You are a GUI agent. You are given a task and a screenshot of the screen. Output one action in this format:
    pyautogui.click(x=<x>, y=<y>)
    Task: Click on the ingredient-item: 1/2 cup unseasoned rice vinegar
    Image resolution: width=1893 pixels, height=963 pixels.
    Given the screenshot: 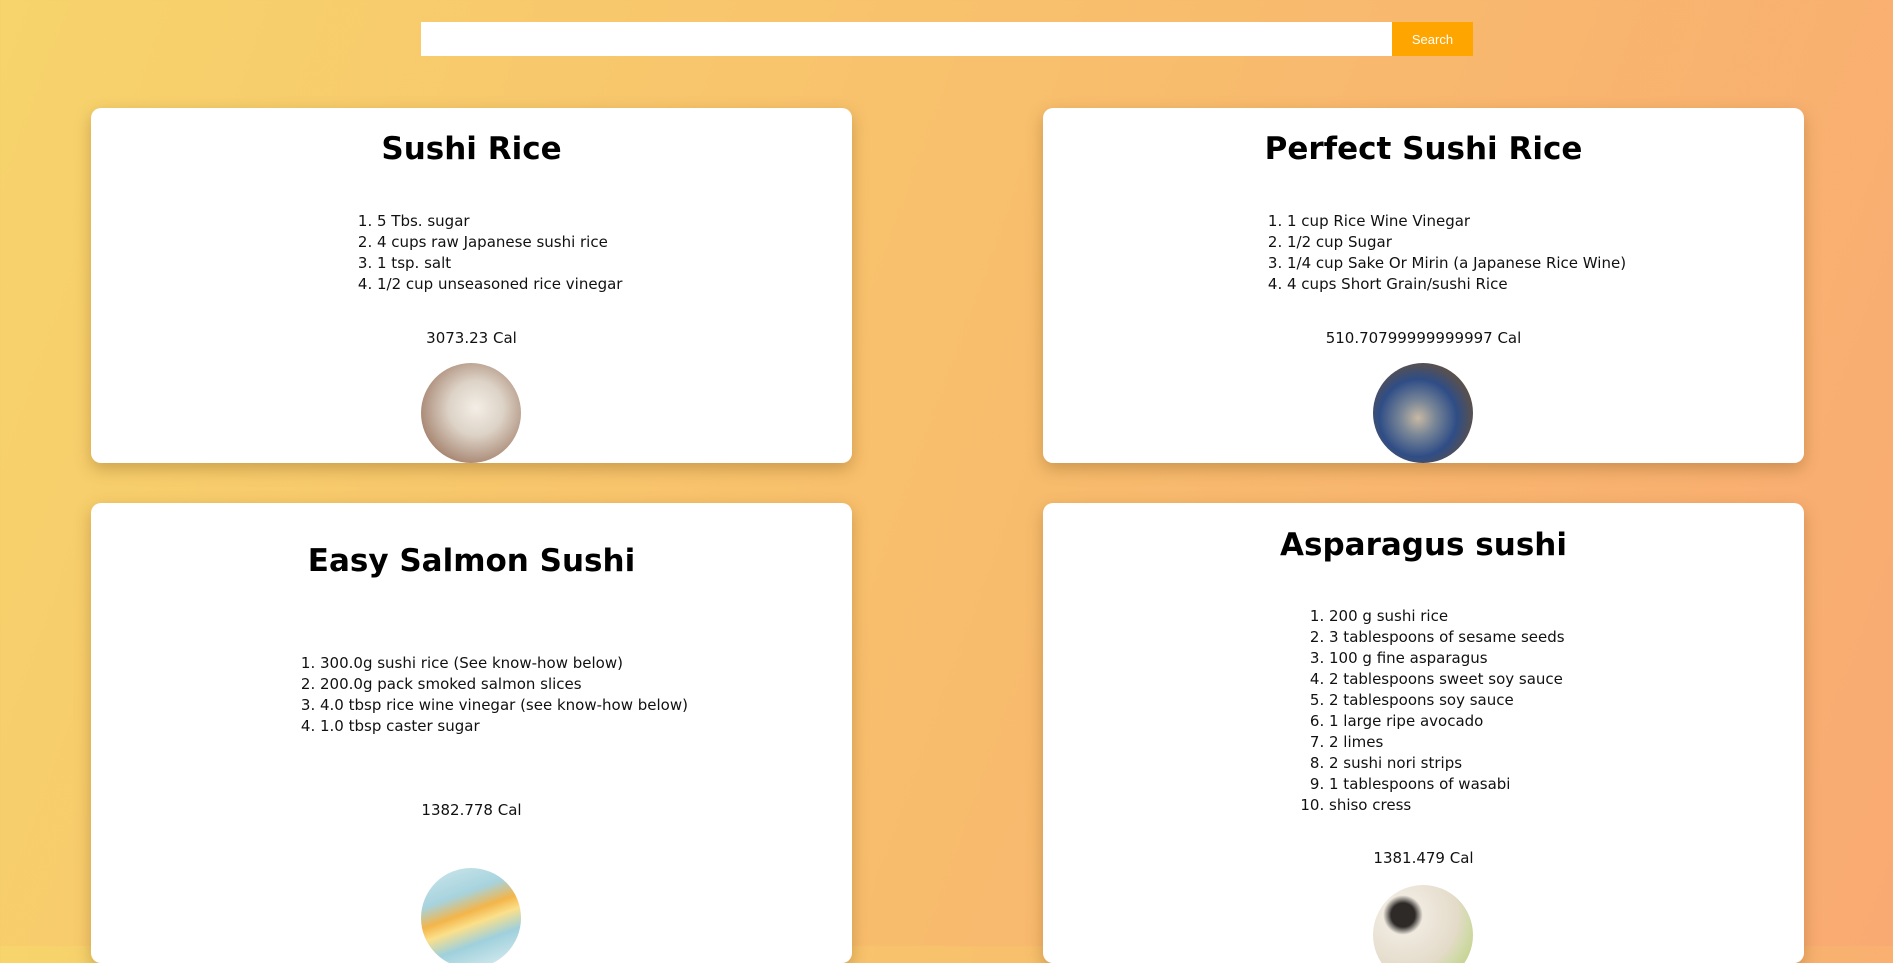 What is the action you would take?
    pyautogui.click(x=499, y=284)
    